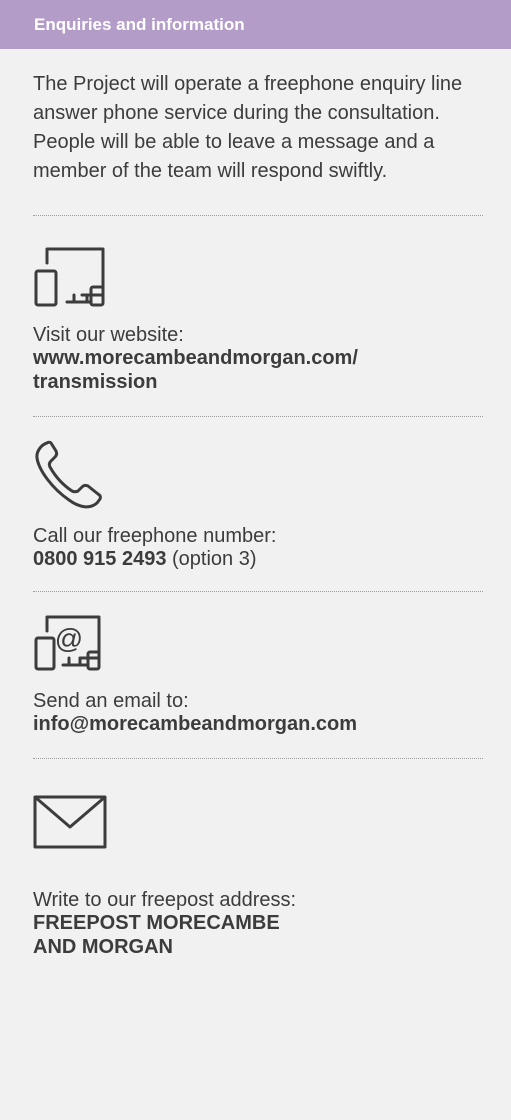 The image size is (511, 1120). What do you see at coordinates (258, 935) in the screenshot?
I see `post-address: FREEPOST MORECAMBE AND MORGAN` at bounding box center [258, 935].